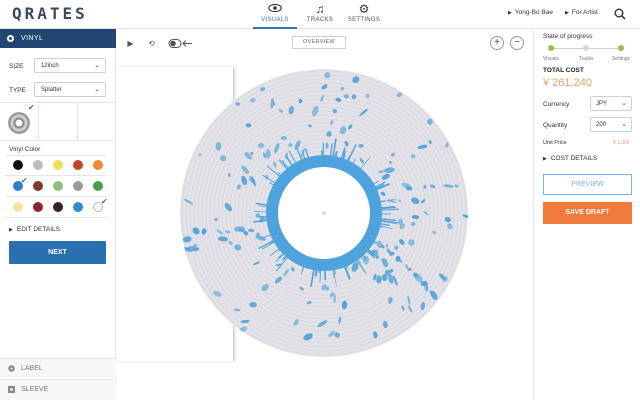 This screenshot has height=400, width=640. What do you see at coordinates (130, 43) in the screenshot?
I see `play-button: ▶` at bounding box center [130, 43].